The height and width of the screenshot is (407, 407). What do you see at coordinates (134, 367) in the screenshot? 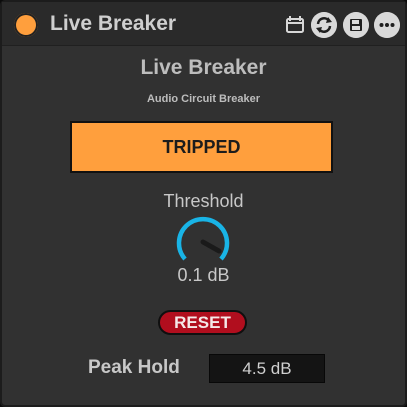
I see `peak-hold-label: Peak Hold` at bounding box center [134, 367].